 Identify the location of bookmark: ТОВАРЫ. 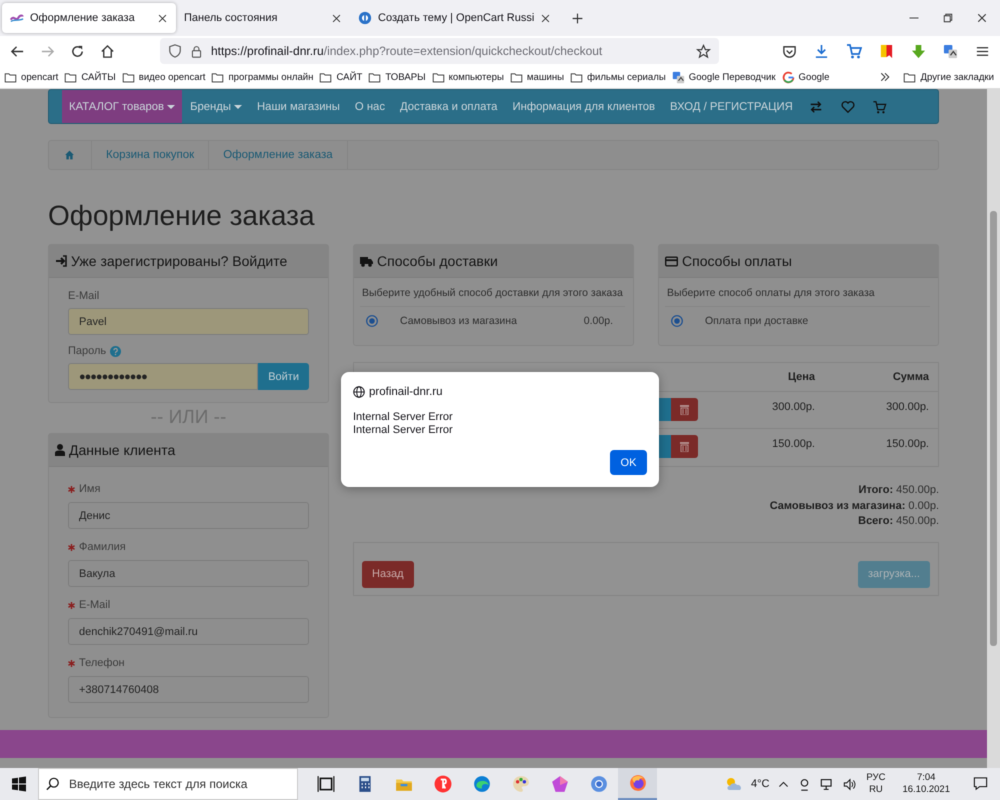
(397, 77).